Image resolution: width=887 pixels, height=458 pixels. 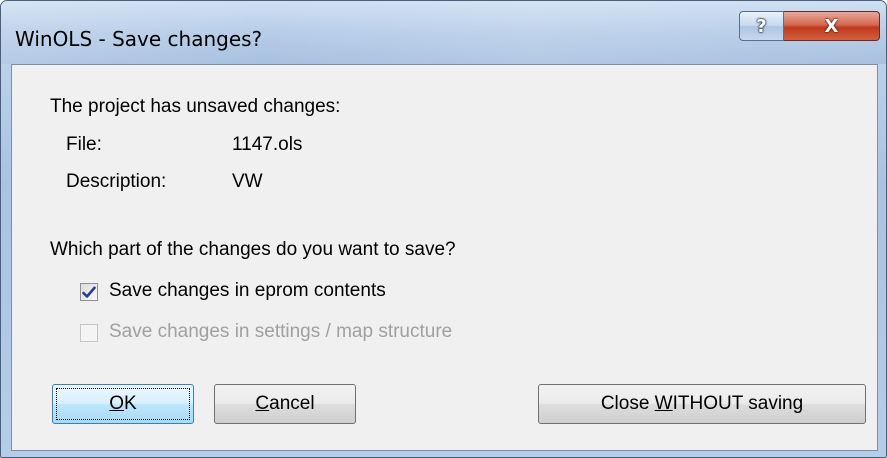 I want to click on close-icon: X, so click(x=831, y=26).